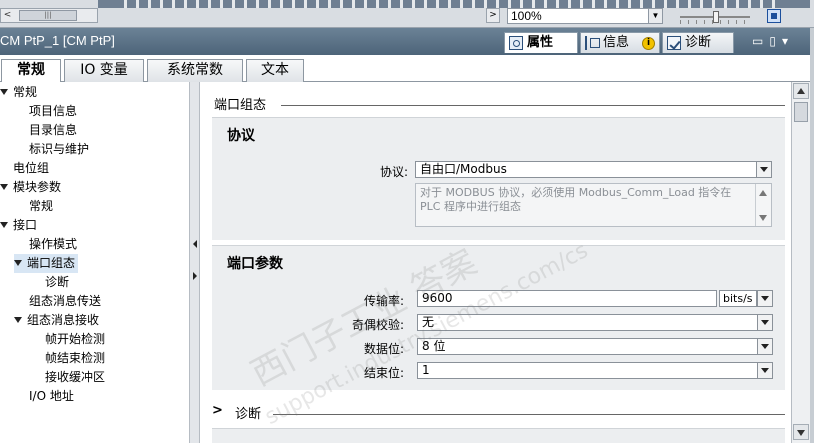  What do you see at coordinates (195, 276) in the screenshot?
I see `expand-right-icon` at bounding box center [195, 276].